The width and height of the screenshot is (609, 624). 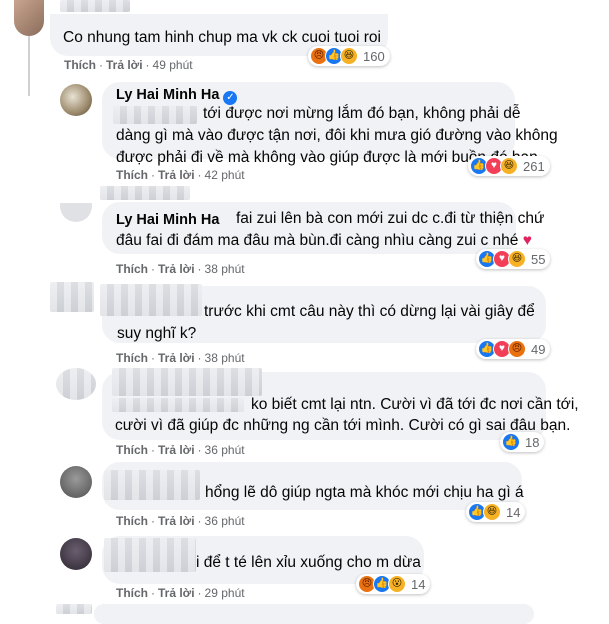 I want to click on reaction-count: 18, so click(x=532, y=442).